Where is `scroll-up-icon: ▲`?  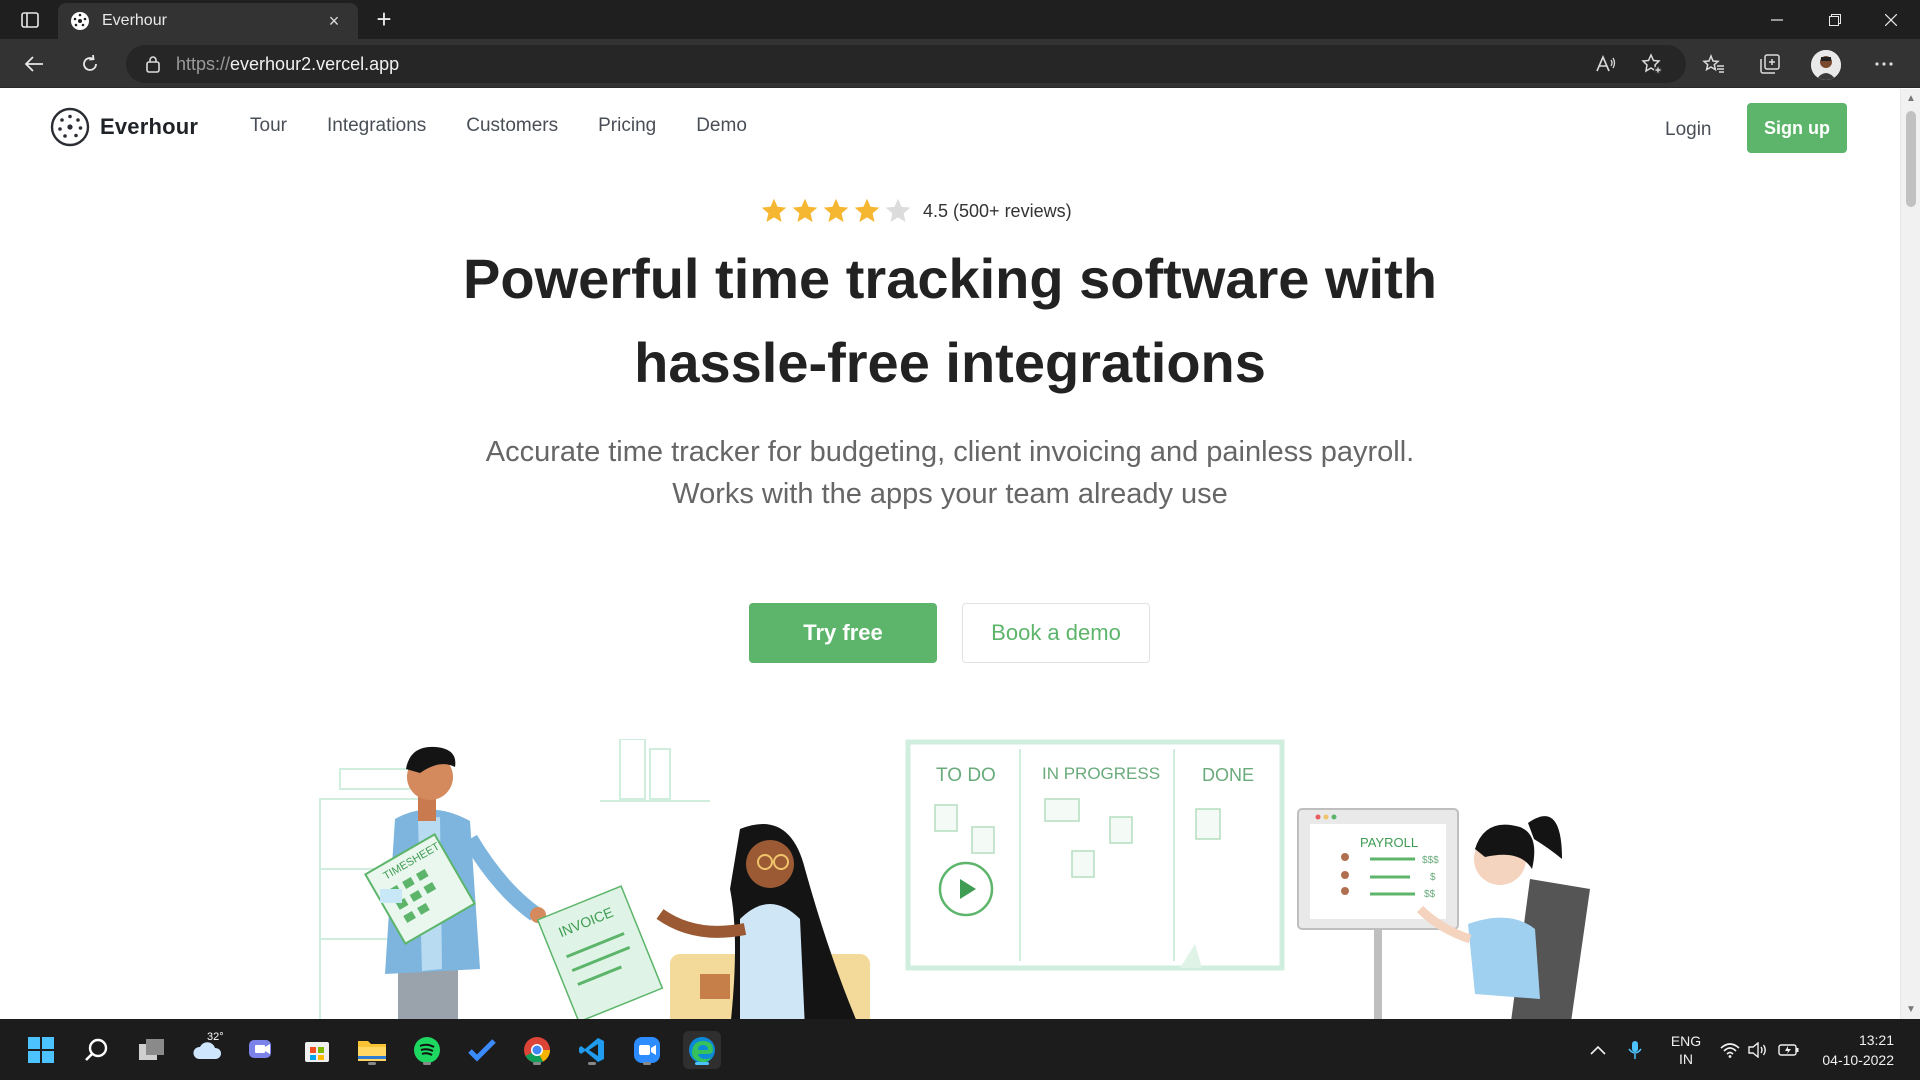
scroll-up-icon: ▲ is located at coordinates (1911, 98).